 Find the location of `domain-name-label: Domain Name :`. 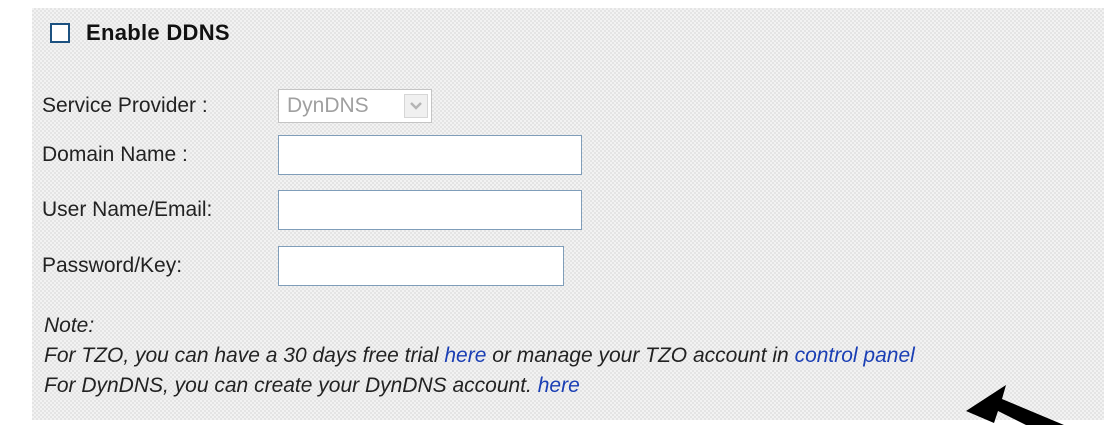

domain-name-label: Domain Name : is located at coordinates (115, 154).